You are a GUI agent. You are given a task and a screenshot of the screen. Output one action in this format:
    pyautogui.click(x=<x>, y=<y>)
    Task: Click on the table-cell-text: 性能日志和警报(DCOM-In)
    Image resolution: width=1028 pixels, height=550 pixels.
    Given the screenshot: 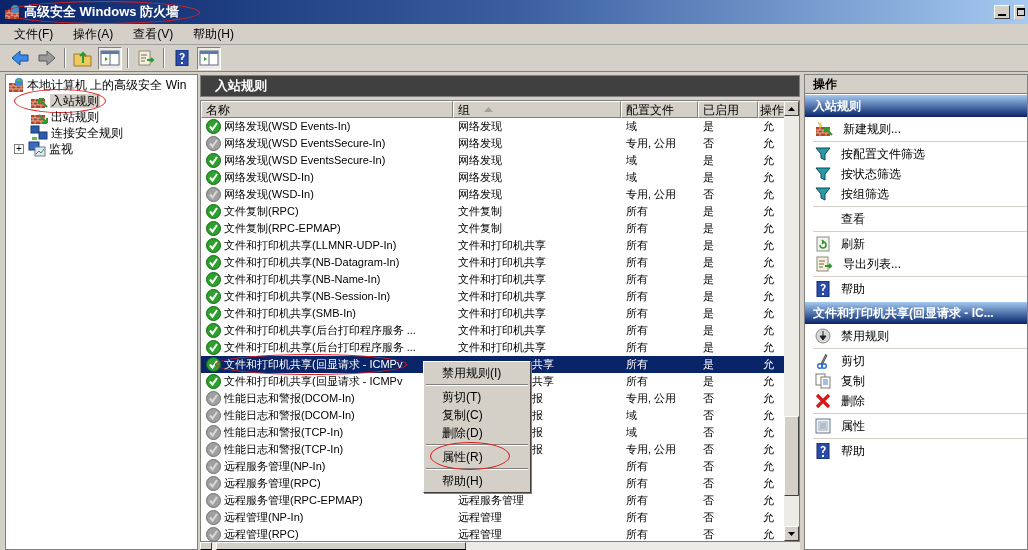 What is the action you would take?
    pyautogui.click(x=289, y=399)
    